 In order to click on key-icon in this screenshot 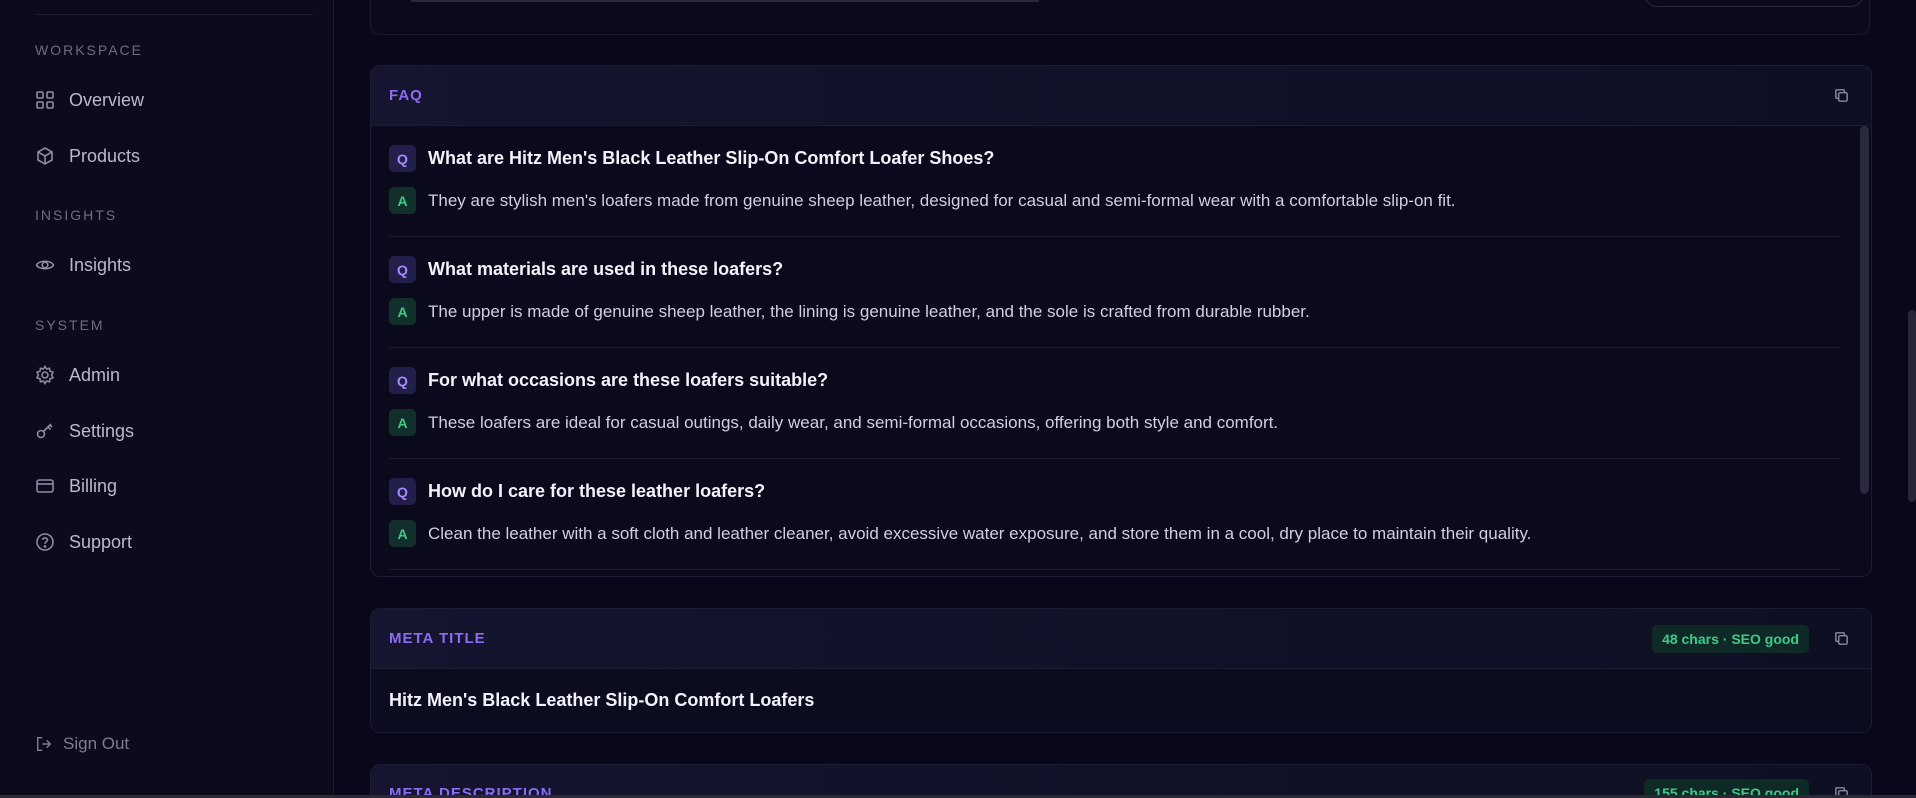, I will do `click(44, 431)`.